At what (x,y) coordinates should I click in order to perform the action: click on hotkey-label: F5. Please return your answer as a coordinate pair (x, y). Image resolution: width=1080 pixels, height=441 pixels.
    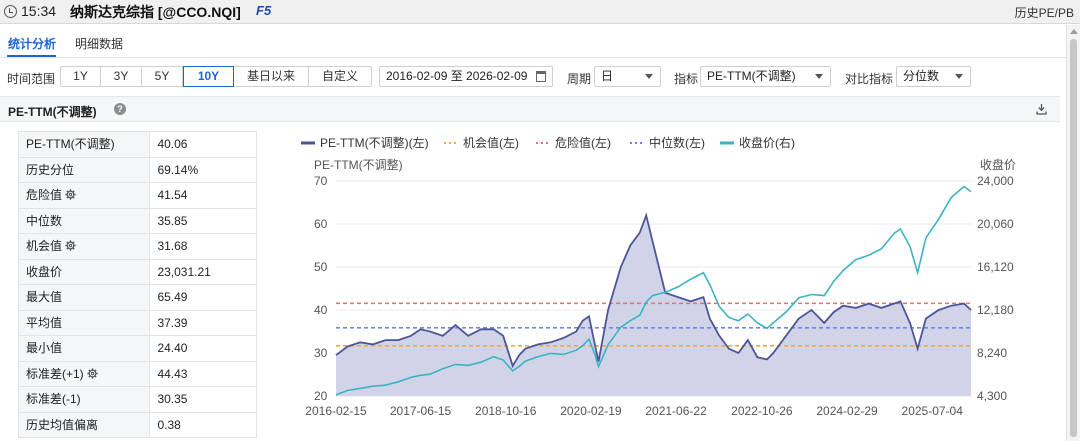
    Looking at the image, I should click on (264, 10).